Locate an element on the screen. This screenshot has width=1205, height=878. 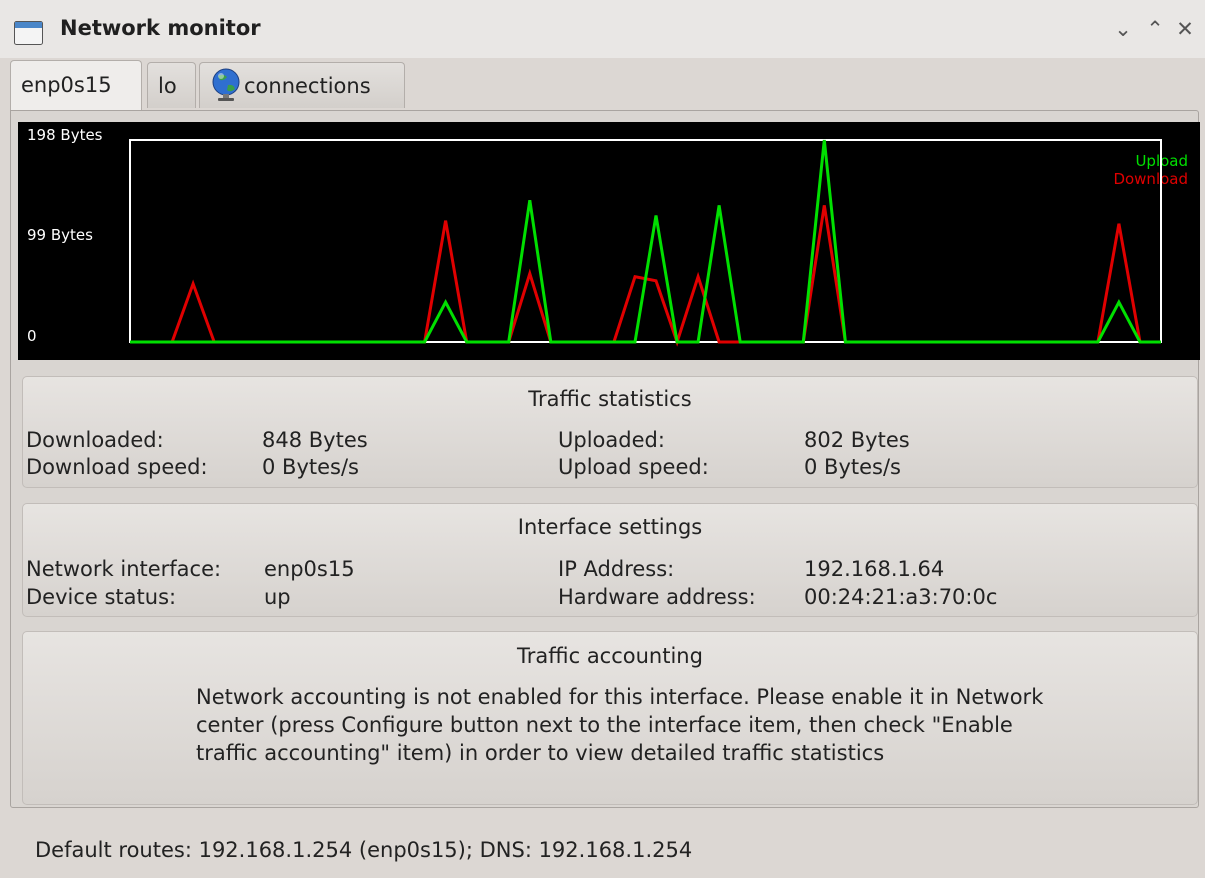
tab-lo: lo is located at coordinates (171, 85).